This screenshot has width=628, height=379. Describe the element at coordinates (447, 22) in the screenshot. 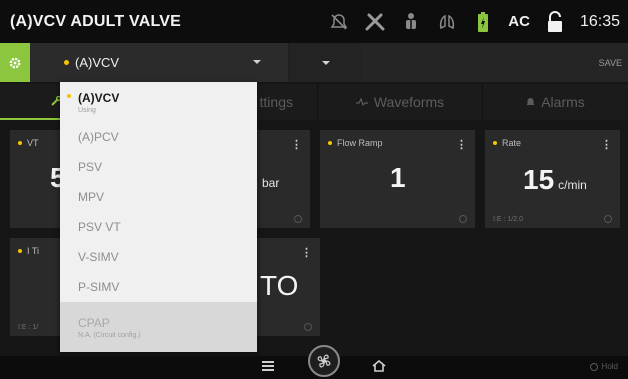

I see `lungs-icon` at that location.